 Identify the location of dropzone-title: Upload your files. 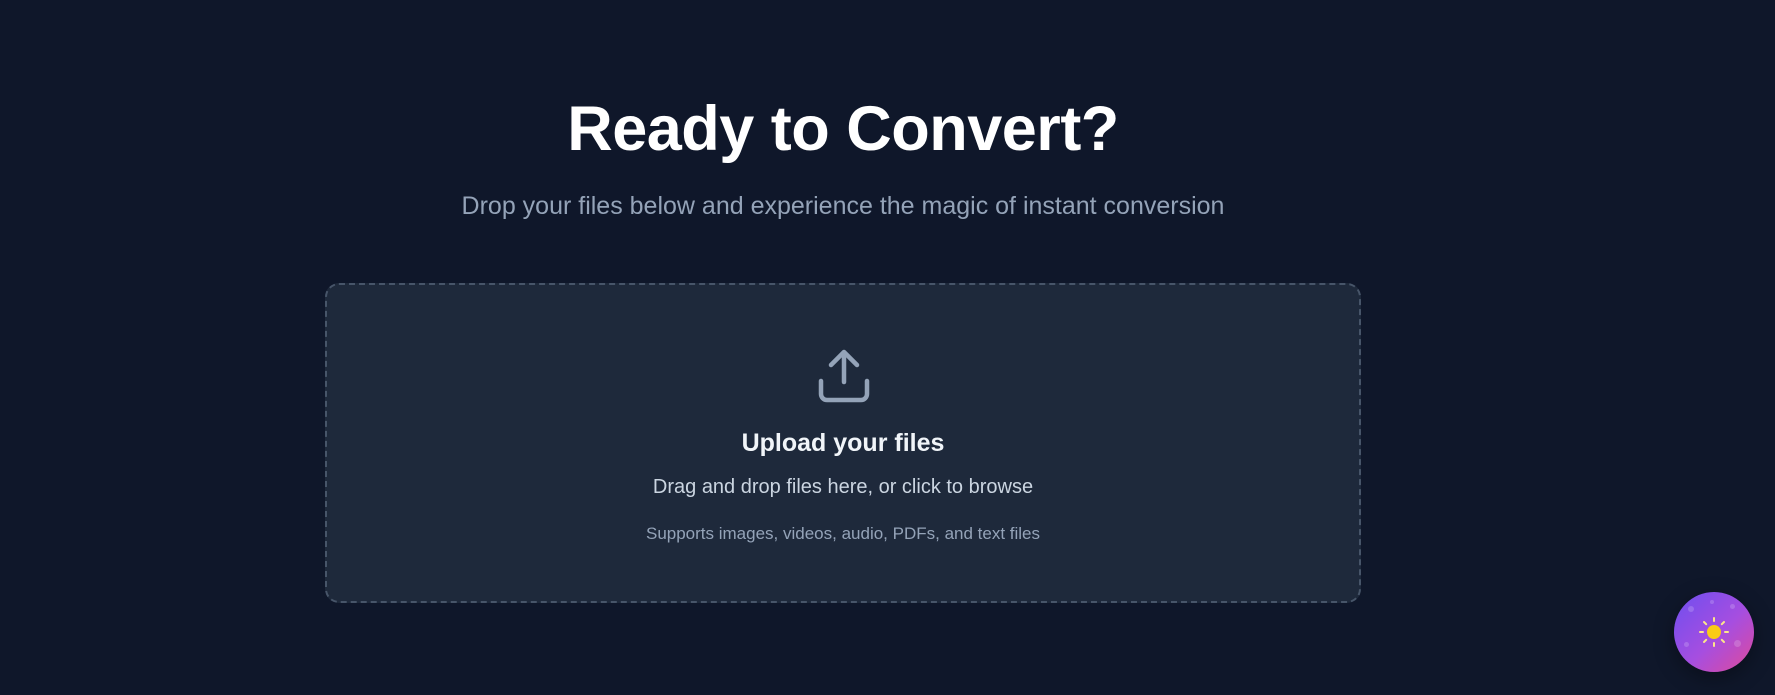
(843, 443).